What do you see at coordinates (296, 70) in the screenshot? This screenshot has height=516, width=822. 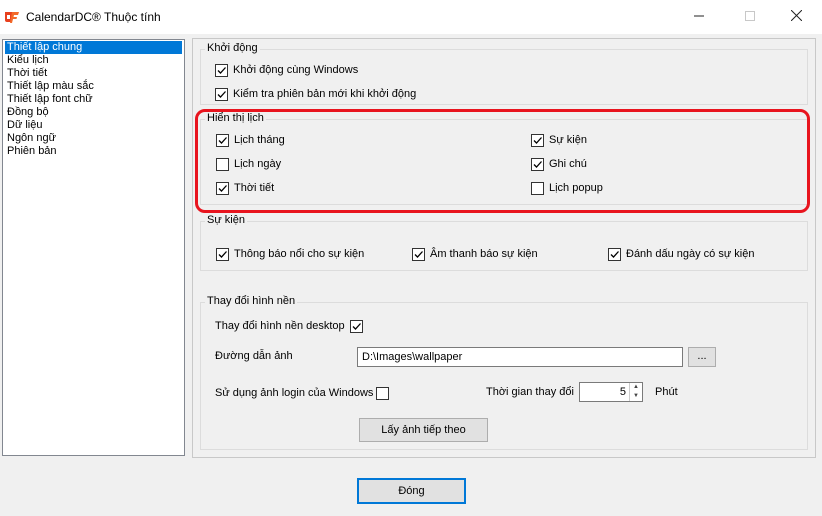 I see `startup-with-windows-label: Khởi động cùng Windows` at bounding box center [296, 70].